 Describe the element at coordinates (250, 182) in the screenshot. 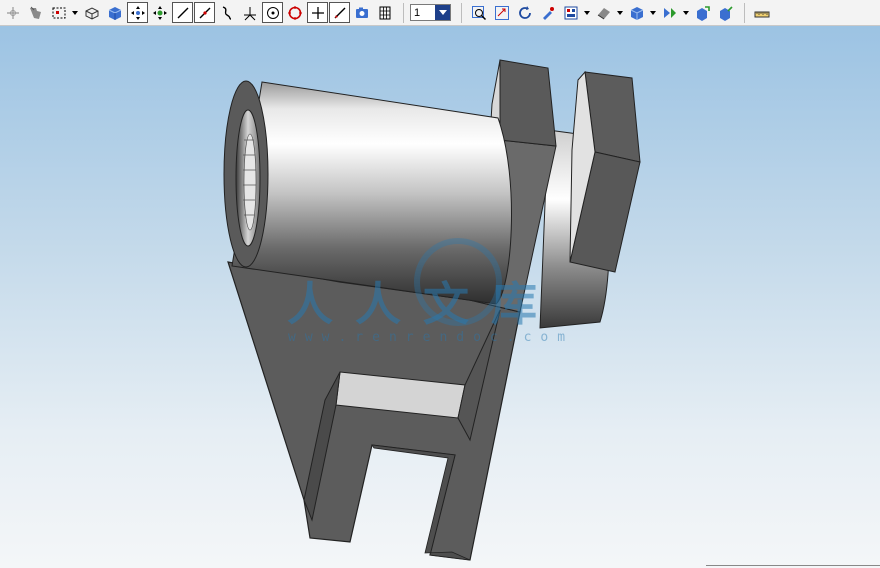

I see `cylinder-bore-inner` at that location.